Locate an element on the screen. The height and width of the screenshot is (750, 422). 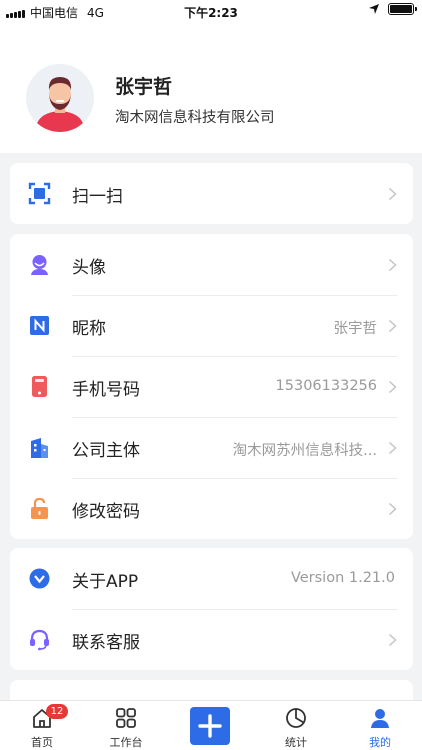
profile-name: 张宇哲 is located at coordinates (144, 87).